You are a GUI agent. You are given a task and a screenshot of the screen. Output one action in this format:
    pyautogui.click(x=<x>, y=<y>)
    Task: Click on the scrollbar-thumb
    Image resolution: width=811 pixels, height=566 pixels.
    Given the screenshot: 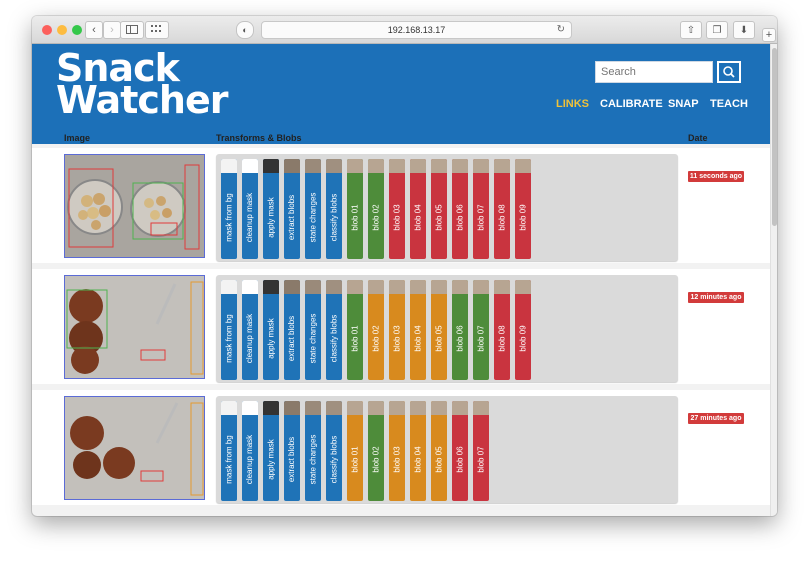 What is the action you would take?
    pyautogui.click(x=774, y=137)
    